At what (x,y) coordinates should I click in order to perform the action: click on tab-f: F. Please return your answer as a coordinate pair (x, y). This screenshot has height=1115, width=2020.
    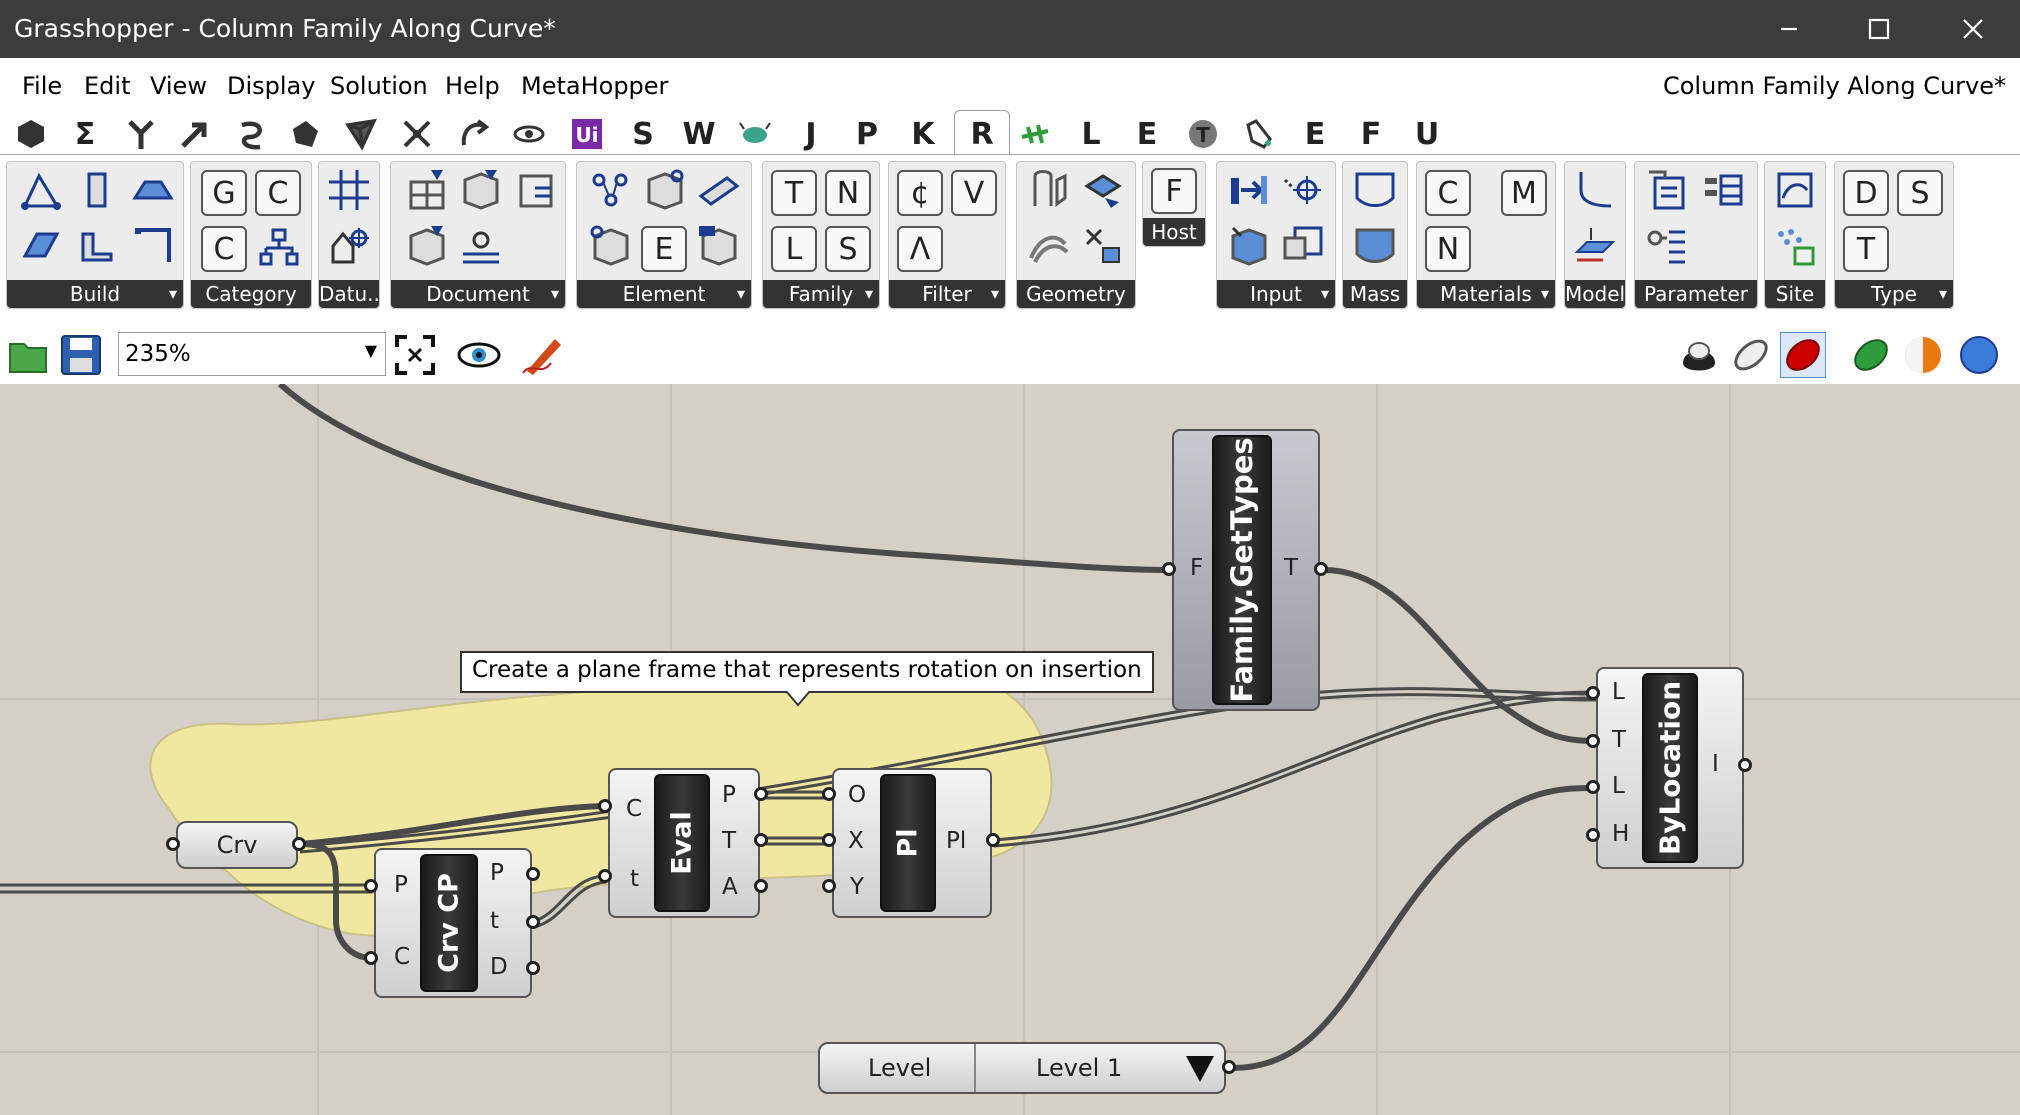
    Looking at the image, I should click on (1371, 134).